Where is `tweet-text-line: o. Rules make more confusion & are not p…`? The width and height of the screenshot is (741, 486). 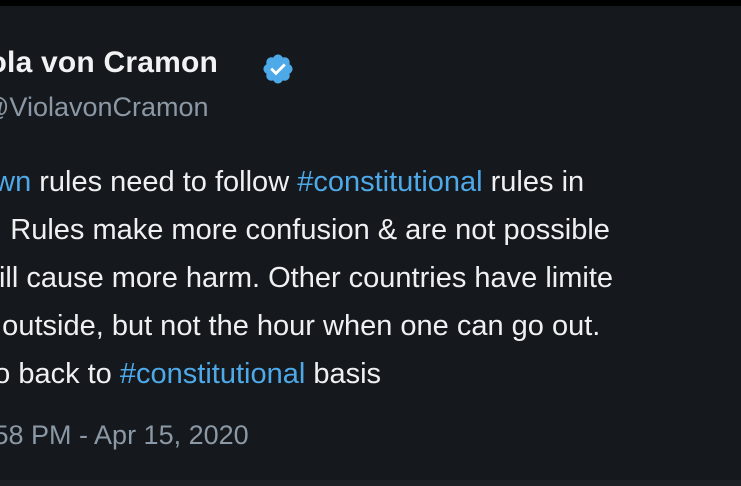
tweet-text-line: o. Rules make more confusion & are not p… is located at coordinates (370, 230).